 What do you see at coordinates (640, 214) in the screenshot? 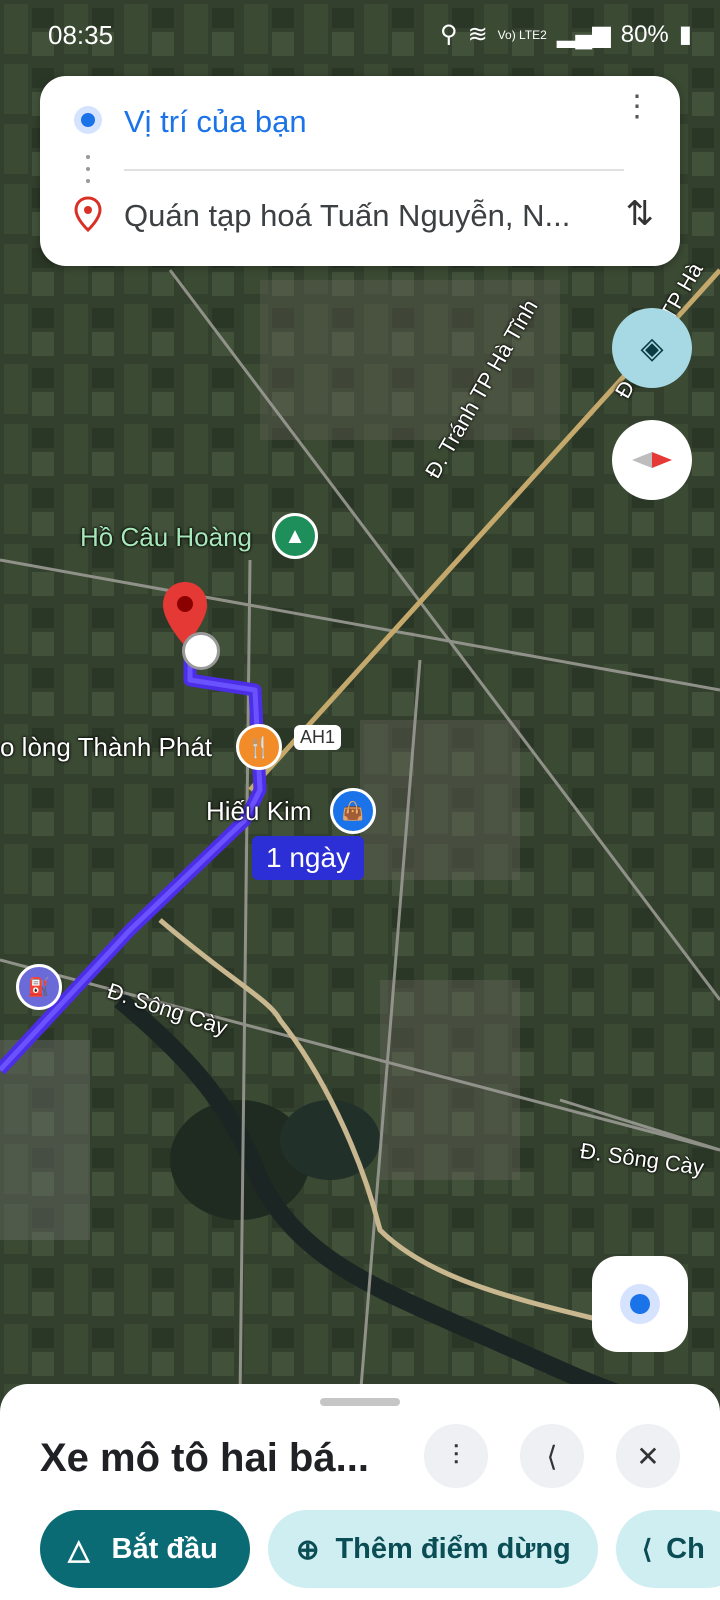
I see `swap-icon: ⇅` at bounding box center [640, 214].